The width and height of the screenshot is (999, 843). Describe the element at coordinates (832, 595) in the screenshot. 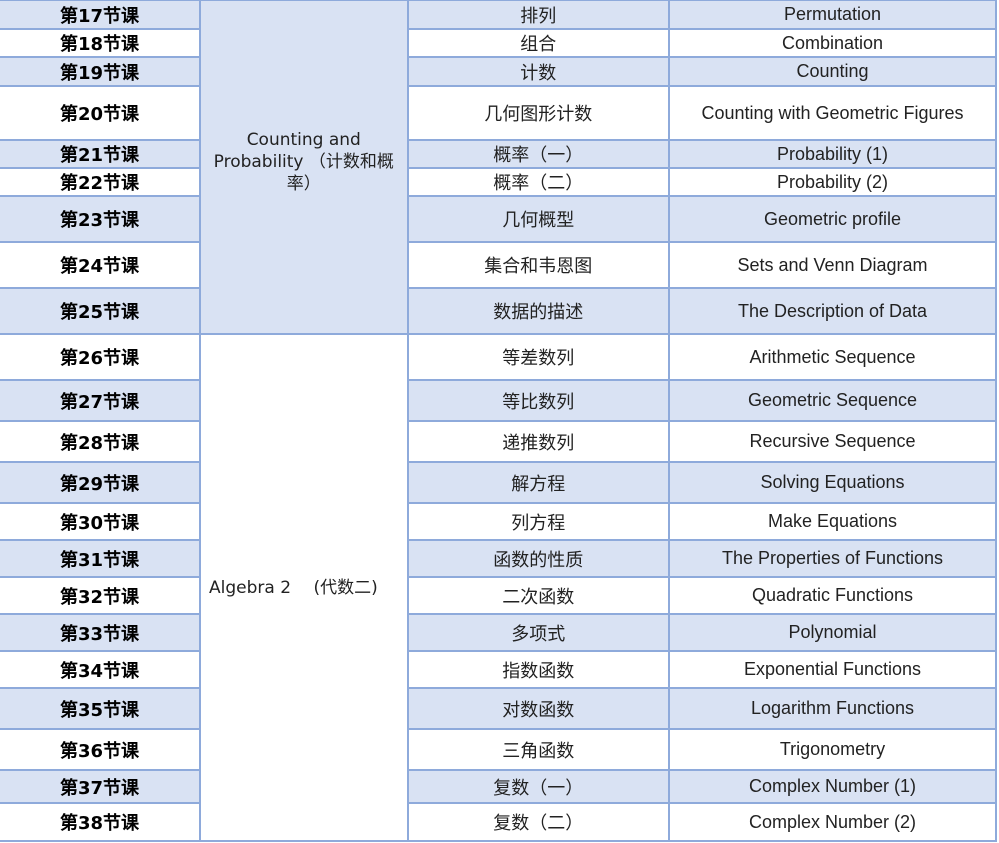

I see `lesson-title-en-cell: Quadratic Functions` at that location.